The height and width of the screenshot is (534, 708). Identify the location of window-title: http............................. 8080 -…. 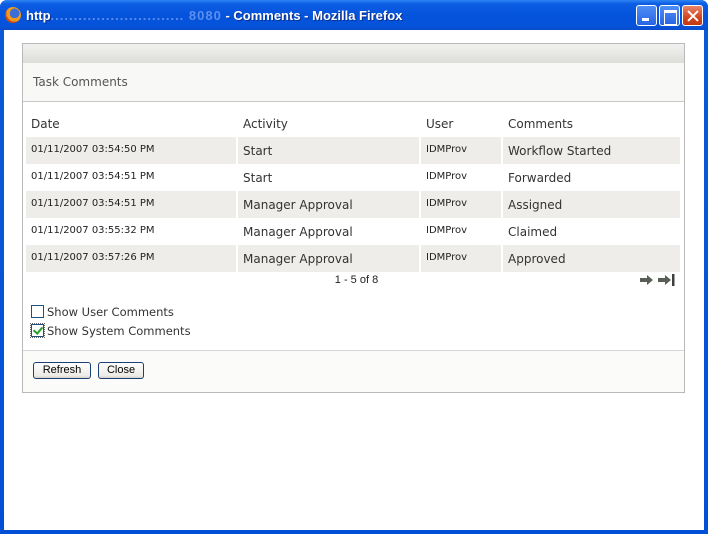
(214, 15).